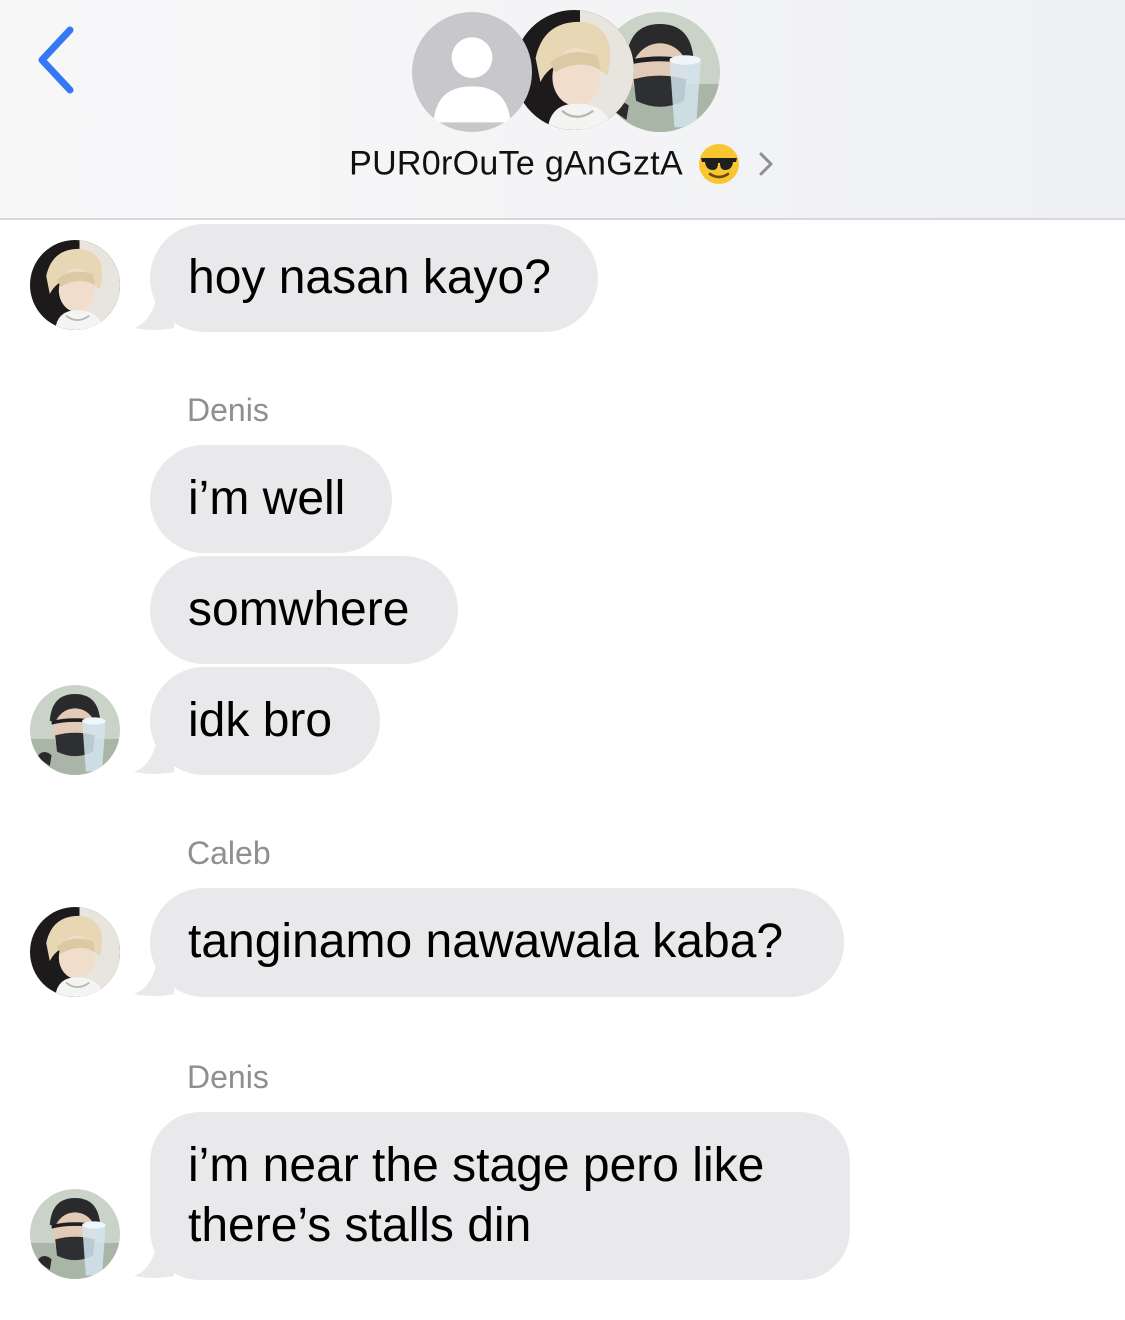 The width and height of the screenshot is (1125, 1320). I want to click on member-avatar-blonde, so click(574, 70).